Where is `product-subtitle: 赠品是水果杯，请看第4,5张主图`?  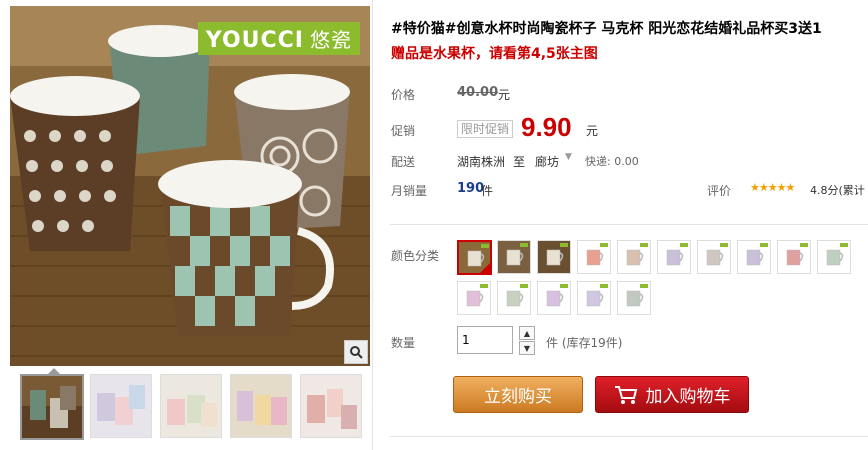
product-subtitle: 赠品是水果杯，请看第4,5张主图 is located at coordinates (494, 54).